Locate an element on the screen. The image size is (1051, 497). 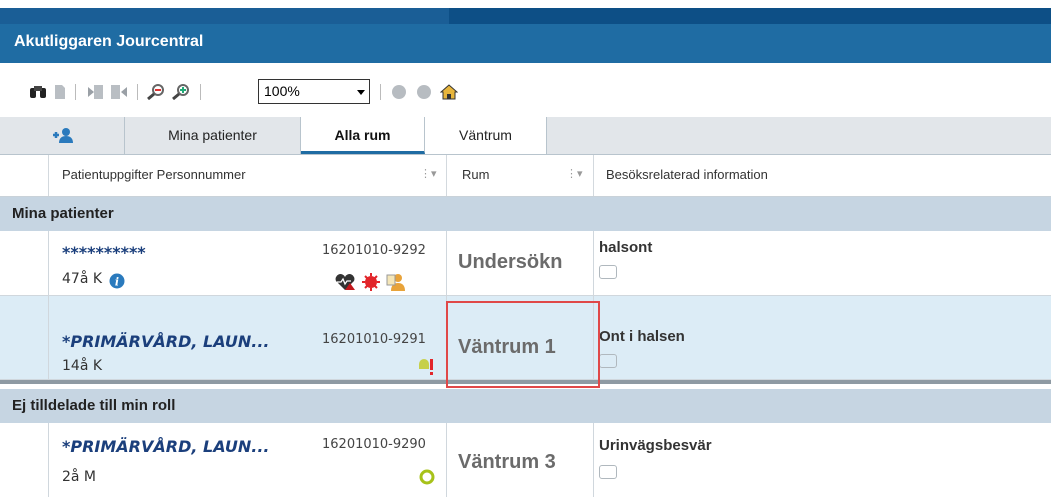
patient-age-sex: 47å K is located at coordinates (82, 279).